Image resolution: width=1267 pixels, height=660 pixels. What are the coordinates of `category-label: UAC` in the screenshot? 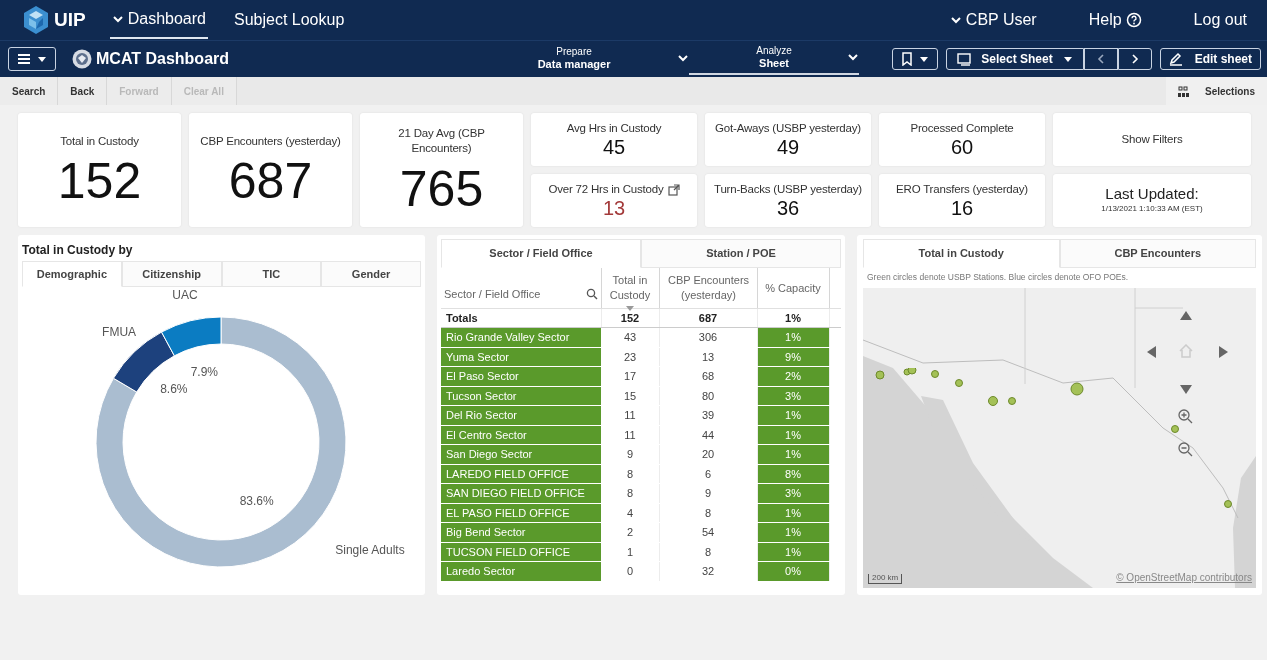 It's located at (185, 295).